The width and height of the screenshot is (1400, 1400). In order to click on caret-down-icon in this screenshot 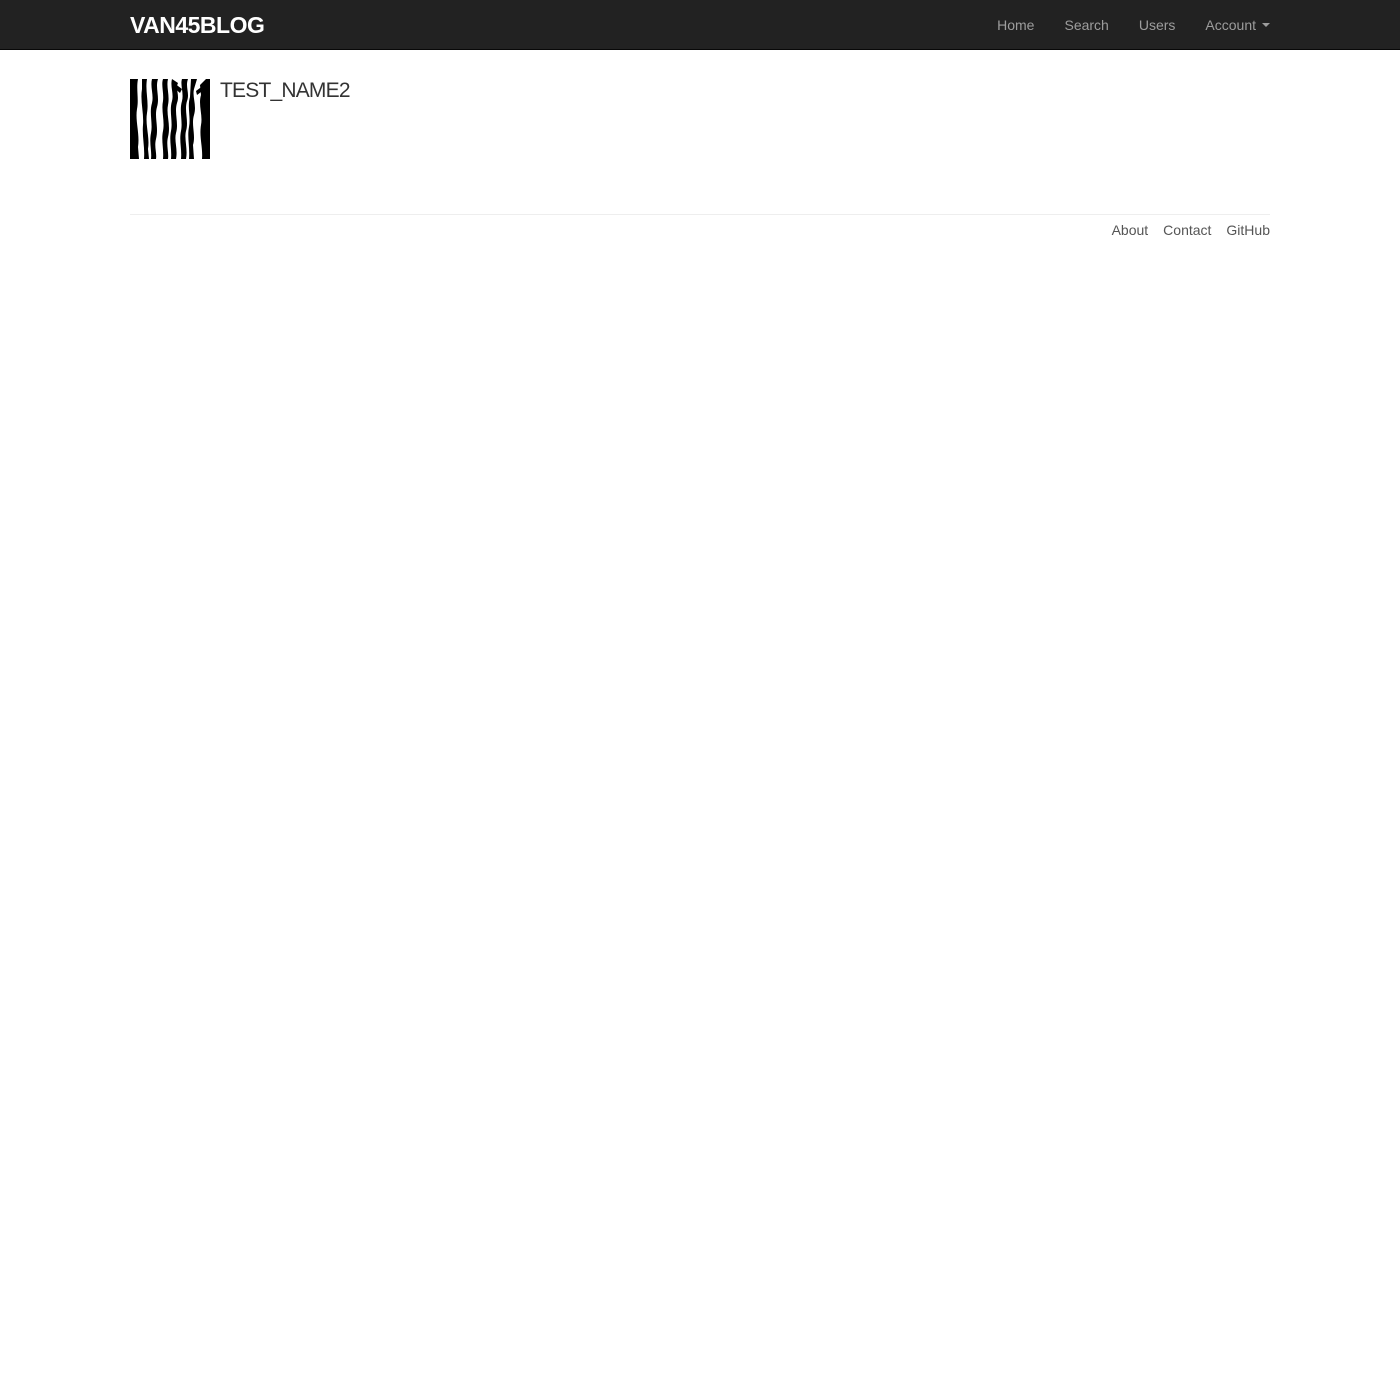, I will do `click(1266, 25)`.